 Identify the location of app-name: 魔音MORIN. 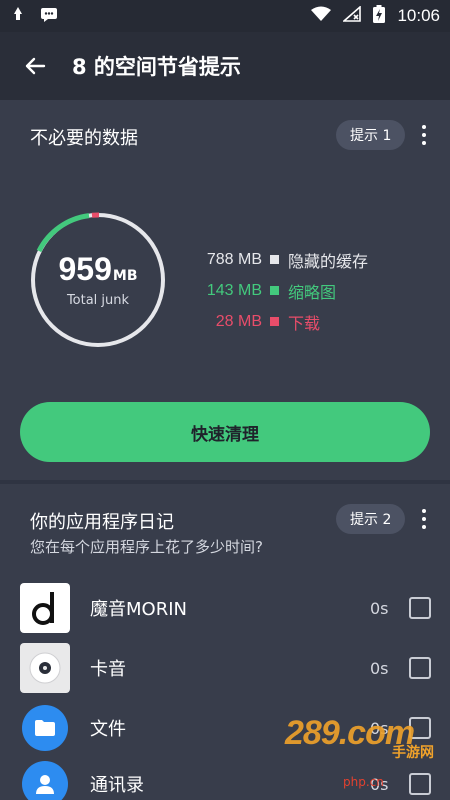
(138, 609).